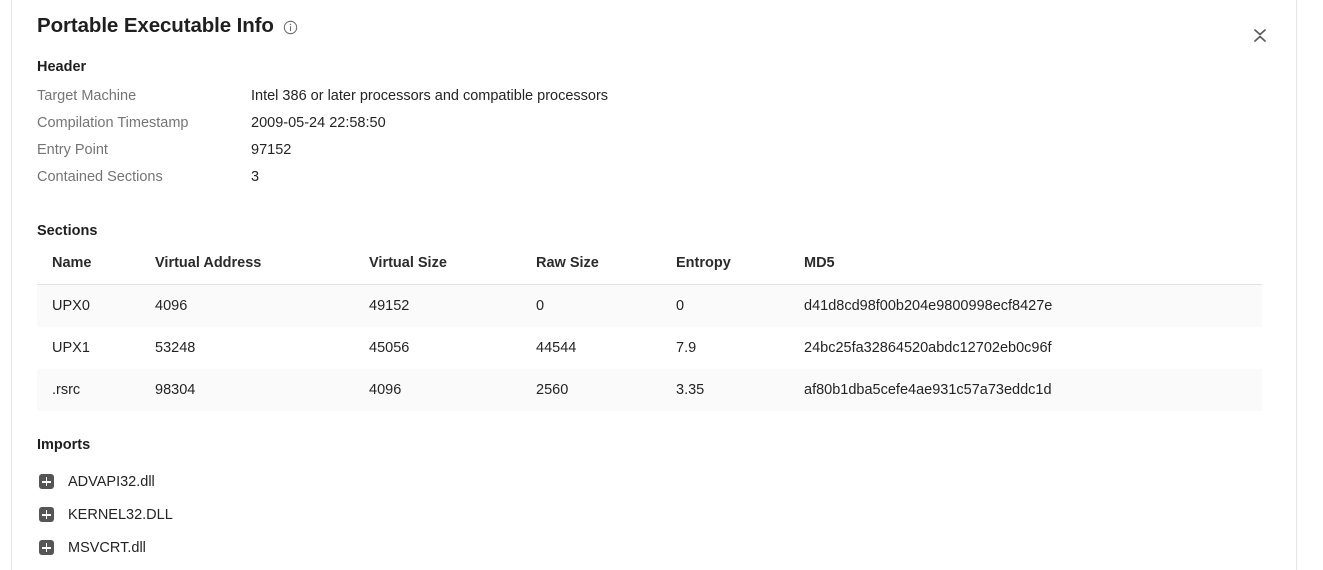 Image resolution: width=1323 pixels, height=570 pixels. I want to click on sections-section-heading: Sections, so click(67, 231).